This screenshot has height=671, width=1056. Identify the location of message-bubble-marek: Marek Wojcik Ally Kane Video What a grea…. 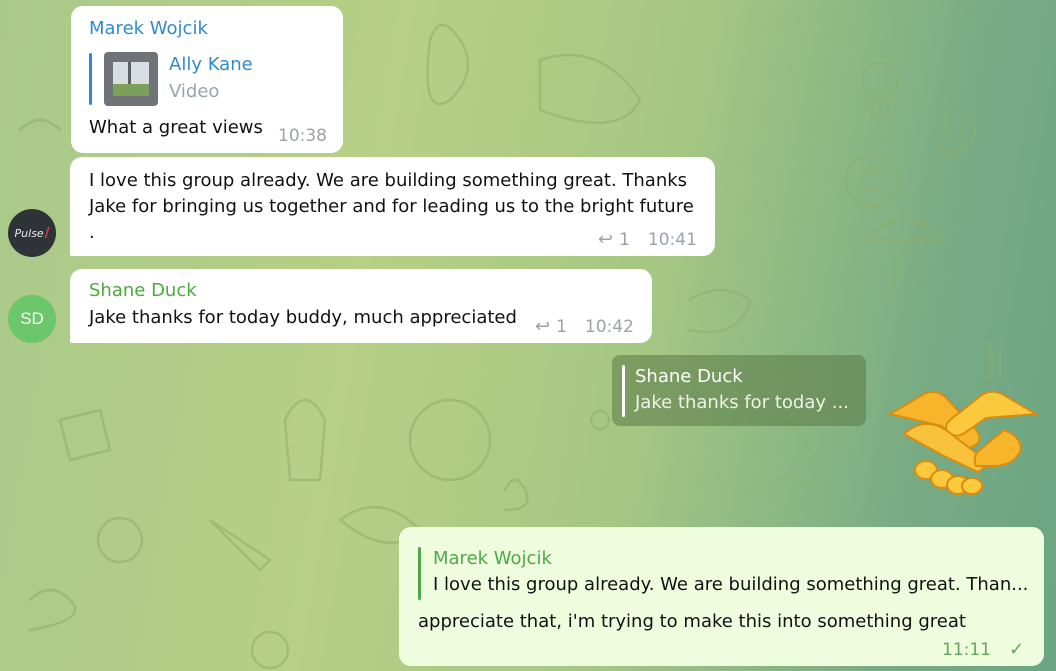
(207, 79).